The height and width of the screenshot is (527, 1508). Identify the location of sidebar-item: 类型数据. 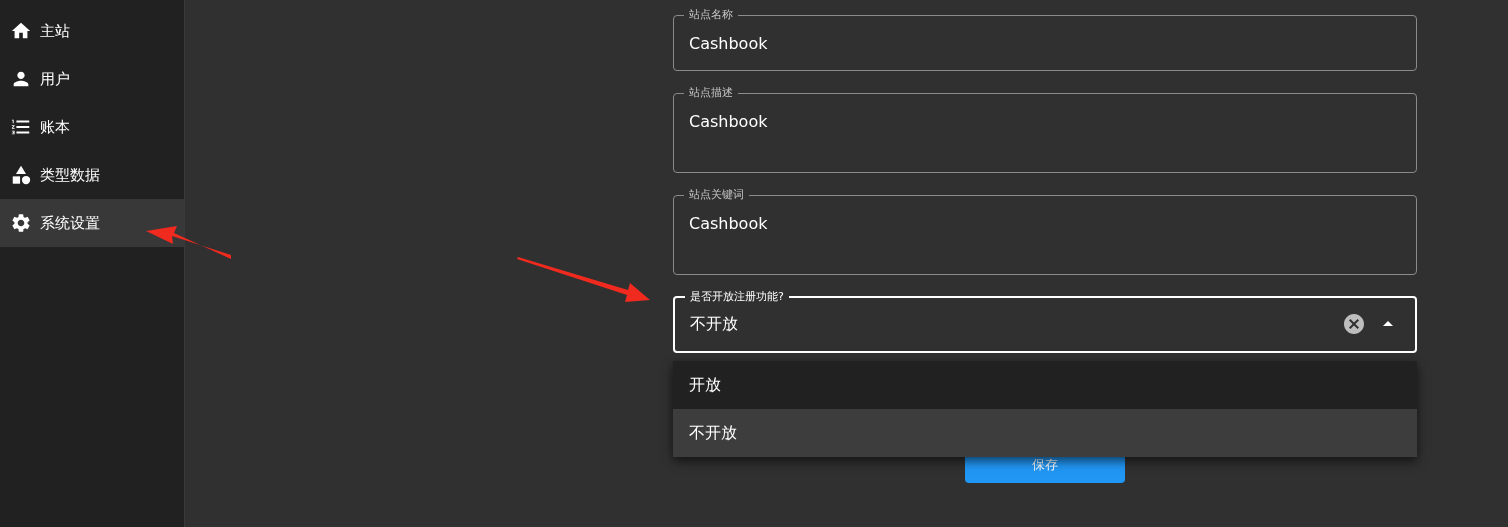
(92, 175).